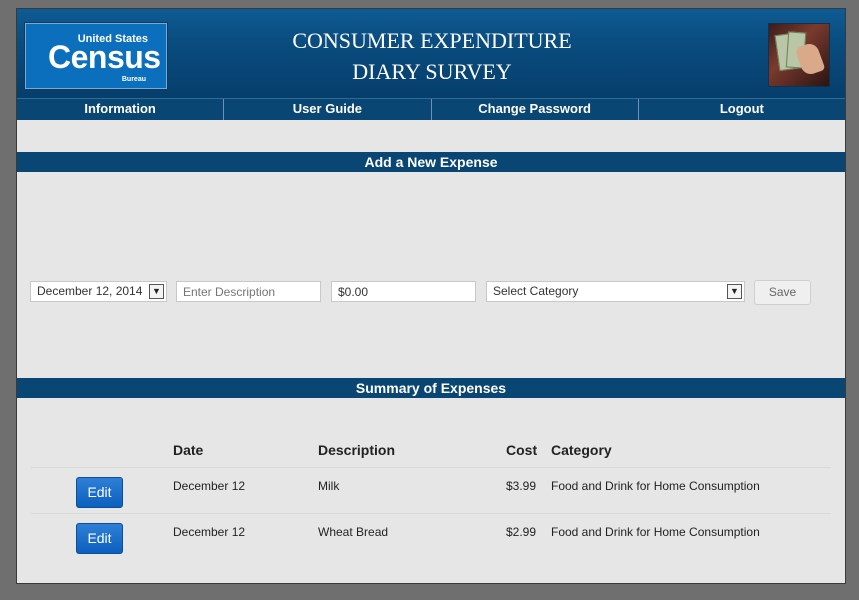 The width and height of the screenshot is (859, 600). I want to click on nav-information: Information, so click(121, 109).